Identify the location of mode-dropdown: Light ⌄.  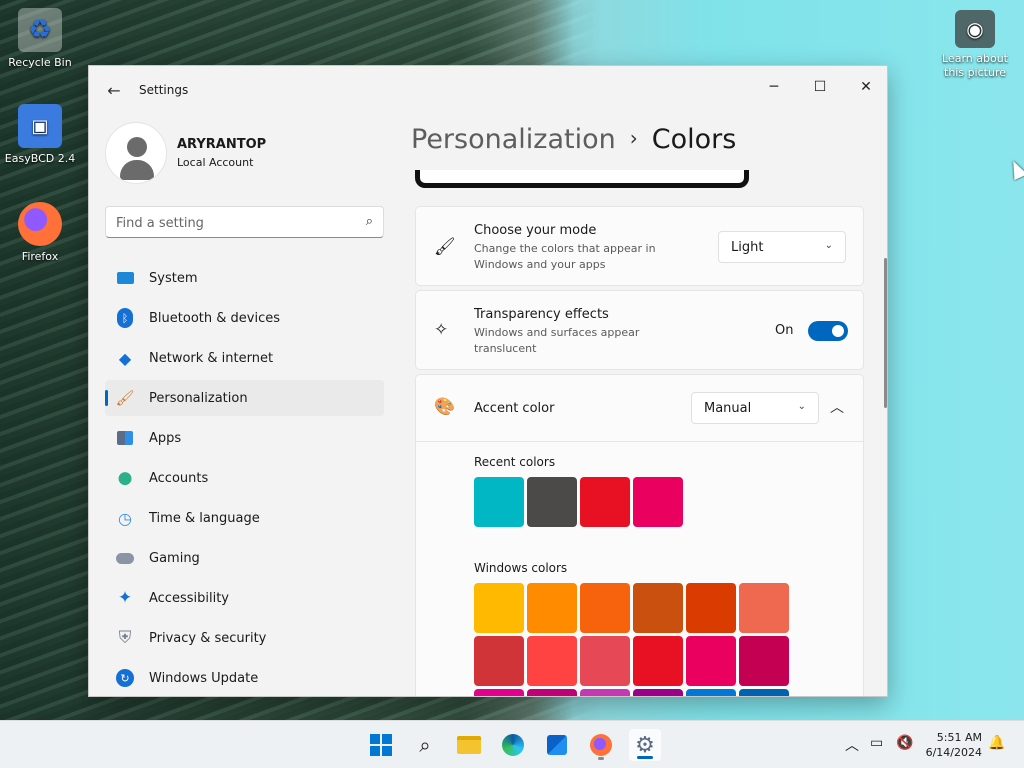
(782, 247).